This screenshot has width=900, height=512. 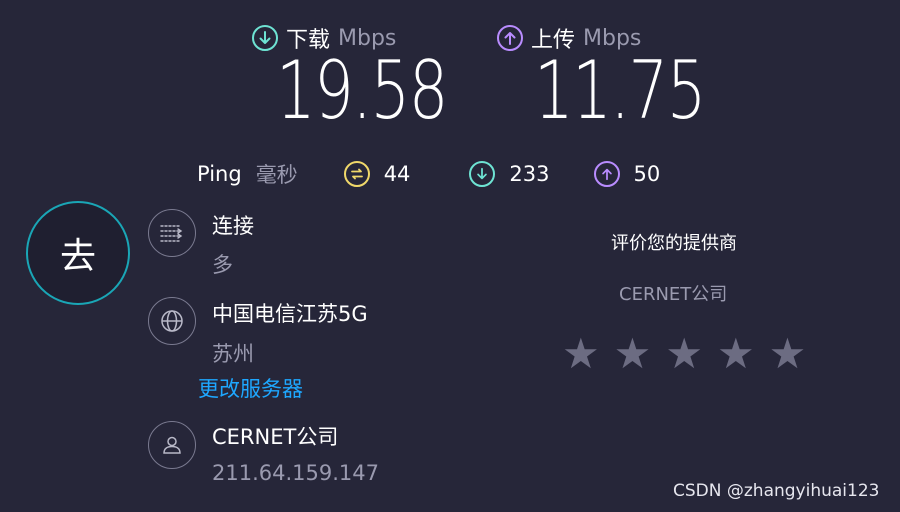 I want to click on ping-idle-value: 44, so click(x=397, y=174).